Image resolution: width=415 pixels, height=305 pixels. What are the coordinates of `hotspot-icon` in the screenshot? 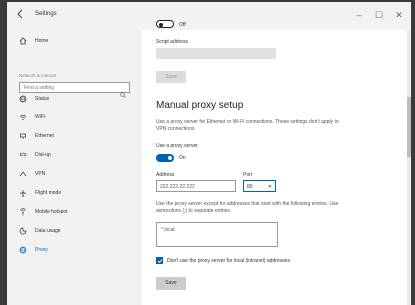 It's located at (23, 212).